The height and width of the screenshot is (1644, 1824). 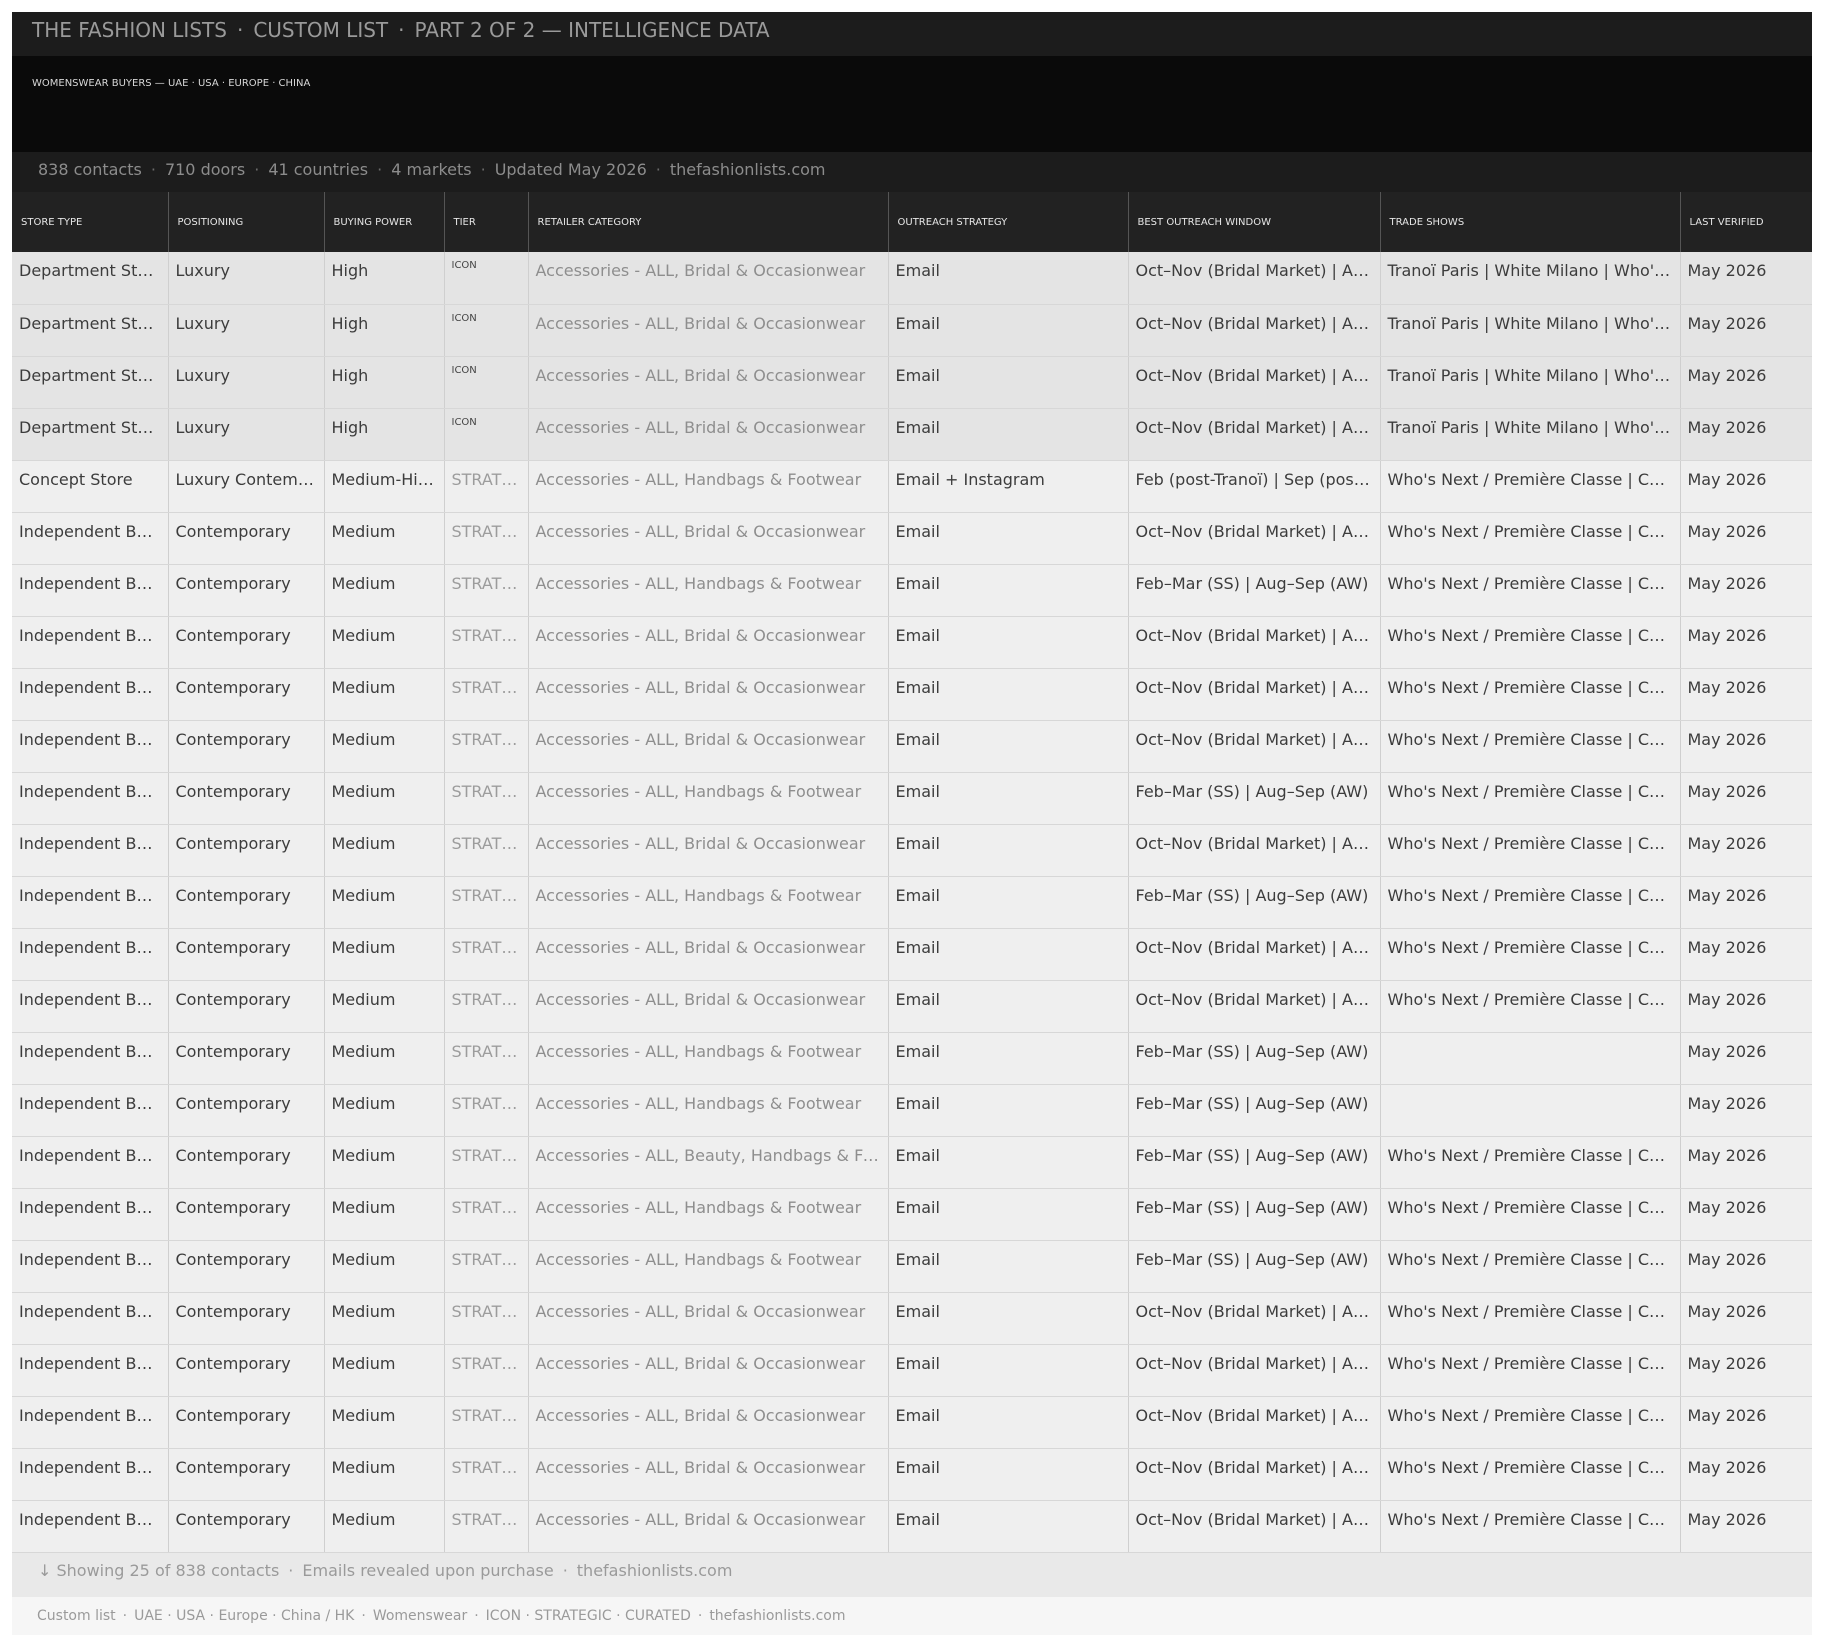 I want to click on stat-markets: 4 markets, so click(x=431, y=169).